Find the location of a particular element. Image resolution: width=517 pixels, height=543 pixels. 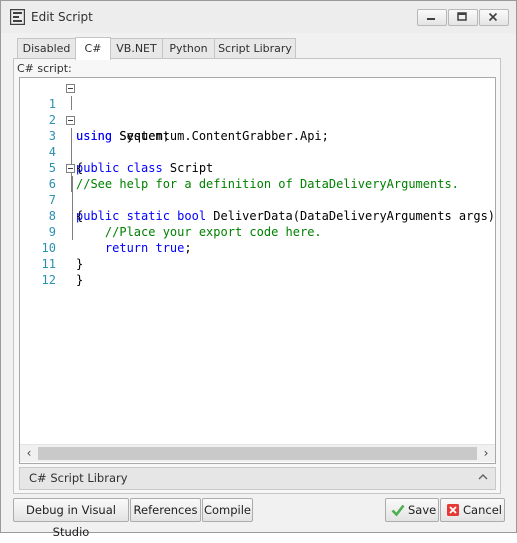

minimize-icon is located at coordinates (431, 19).